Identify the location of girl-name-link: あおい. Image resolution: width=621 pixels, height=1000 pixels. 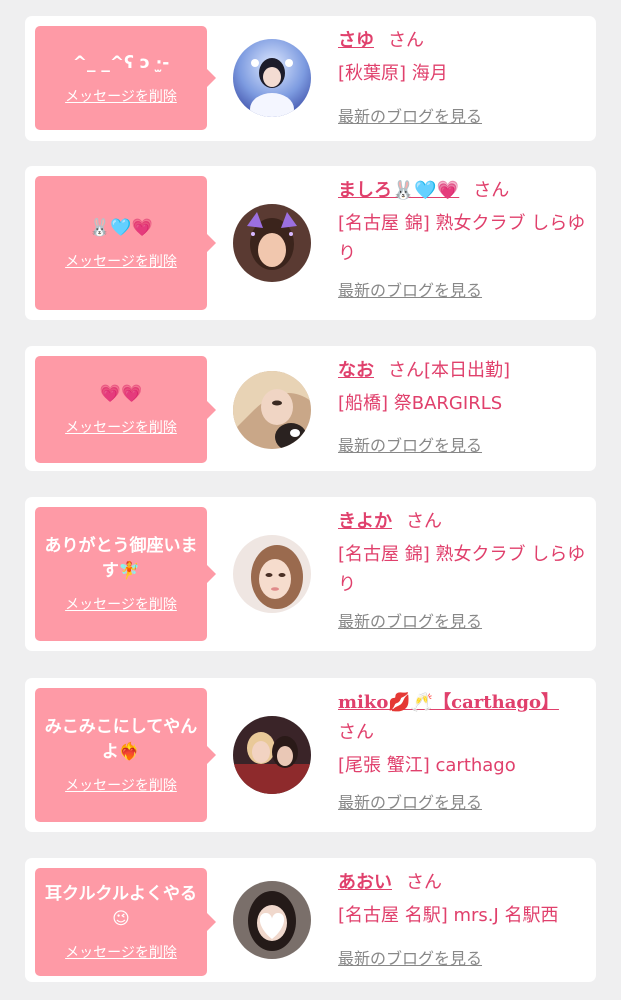
(365, 882).